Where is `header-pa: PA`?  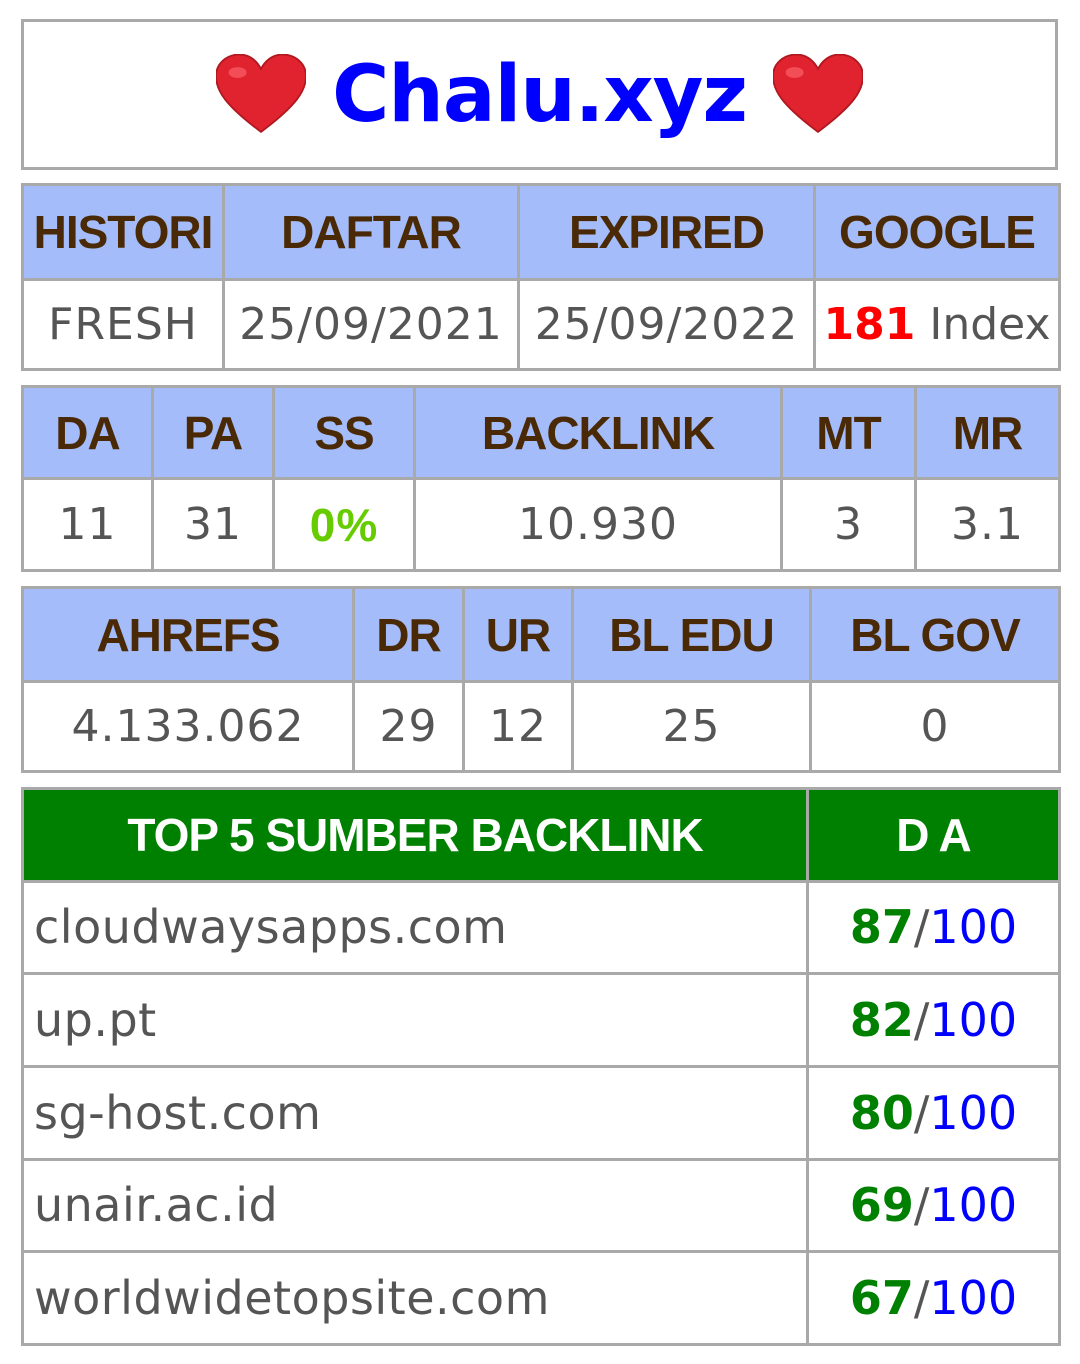 header-pa: PA is located at coordinates (213, 432).